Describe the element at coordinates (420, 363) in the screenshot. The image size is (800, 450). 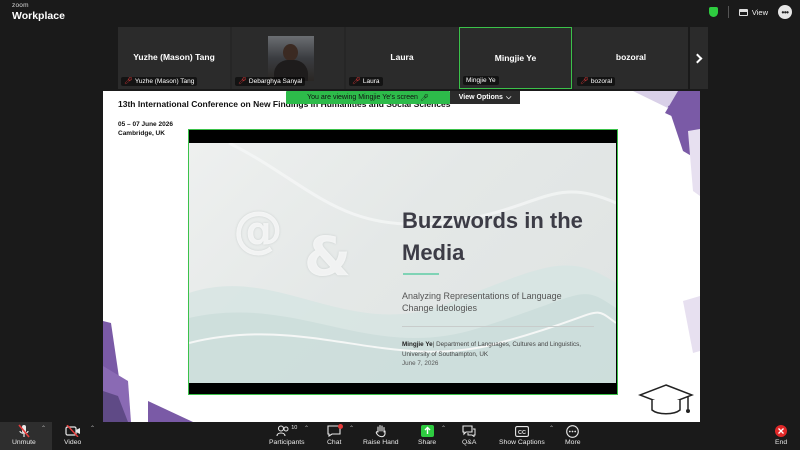
I see `slide-date: June 7, 2026` at that location.